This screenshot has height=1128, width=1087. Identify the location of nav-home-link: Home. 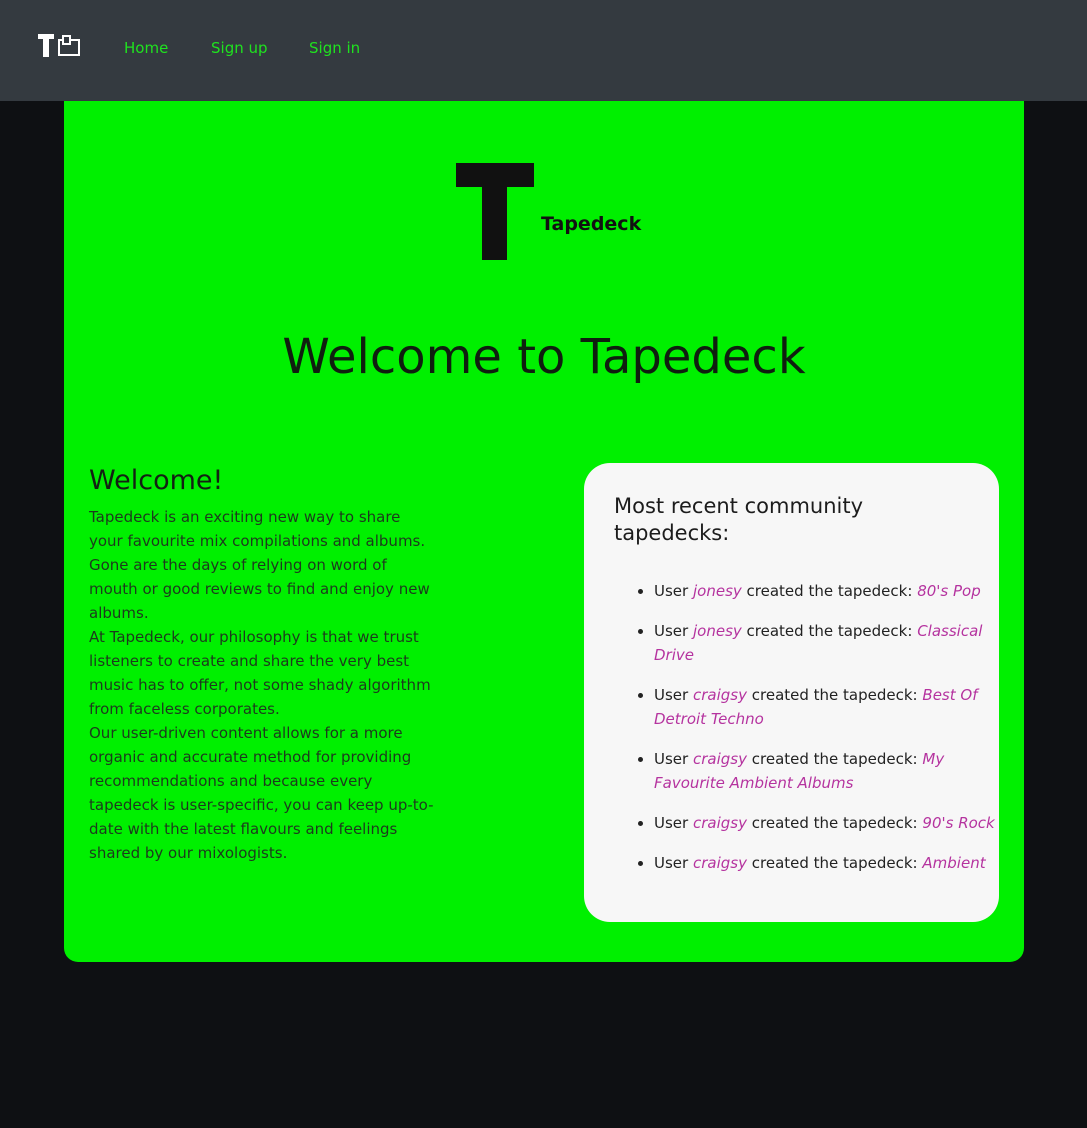
(146, 48).